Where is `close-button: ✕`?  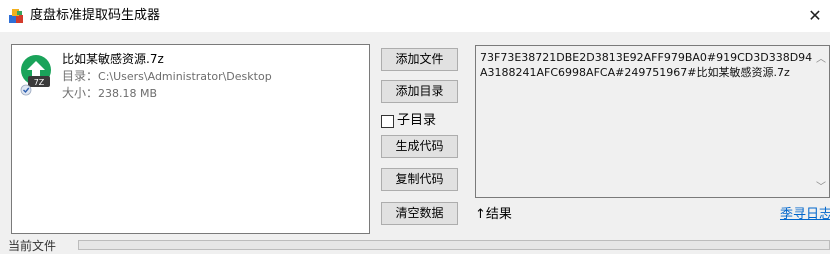
close-button: ✕ is located at coordinates (815, 16).